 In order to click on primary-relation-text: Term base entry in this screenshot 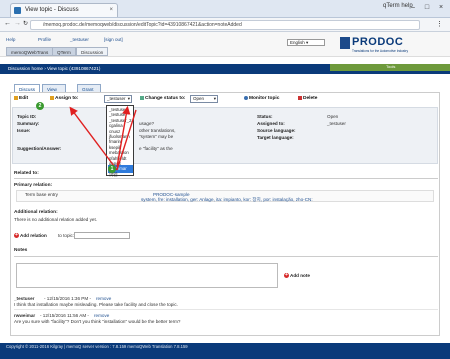, I will do `click(41, 194)`.